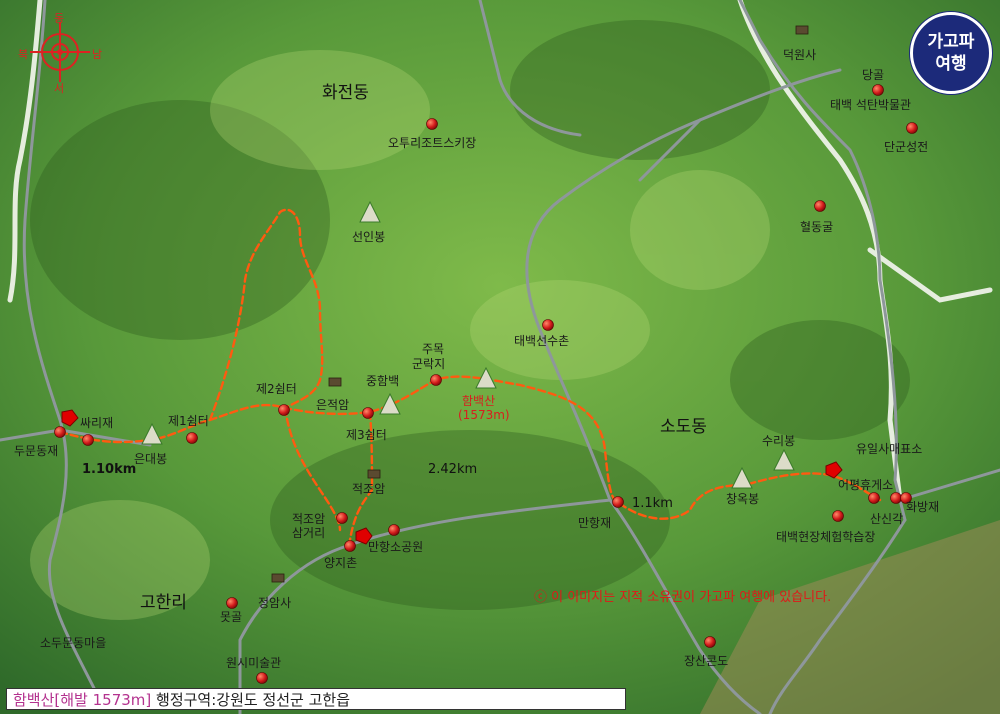  What do you see at coordinates (188, 421) in the screenshot?
I see `place-shelter1: 제1쉼터` at bounding box center [188, 421].